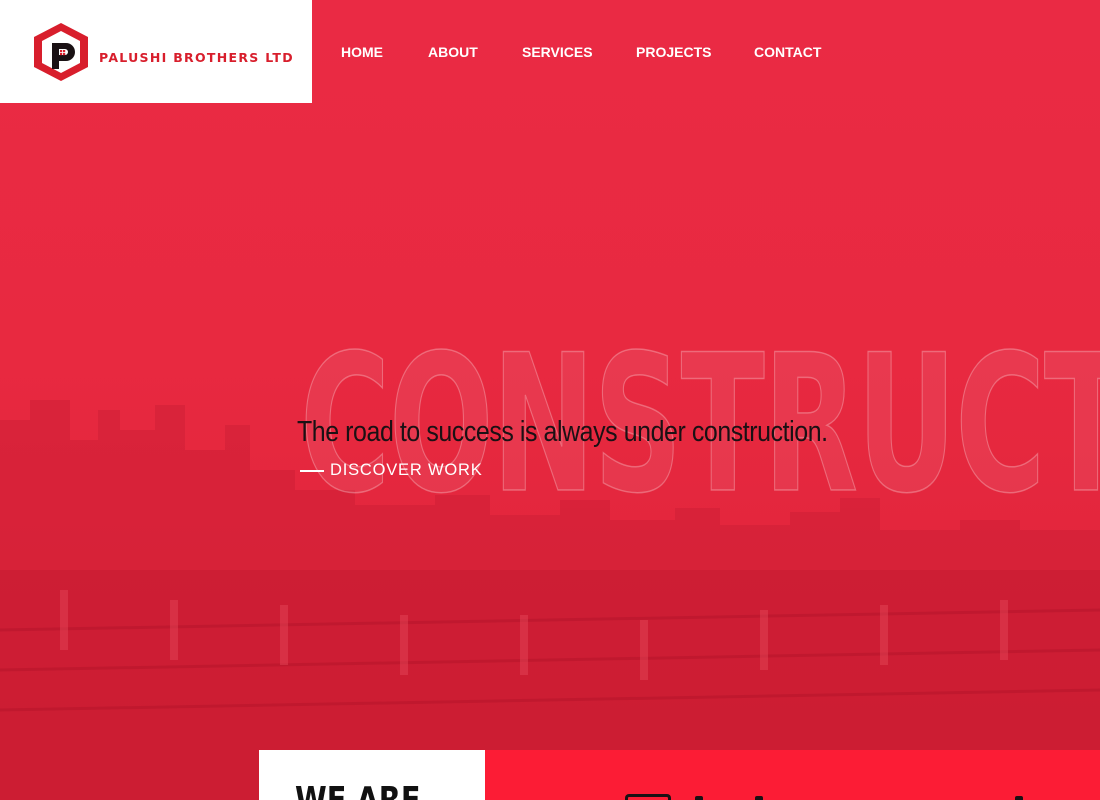 The height and width of the screenshot is (800, 1100). What do you see at coordinates (362, 52) in the screenshot?
I see `nav-item-home: HOME` at bounding box center [362, 52].